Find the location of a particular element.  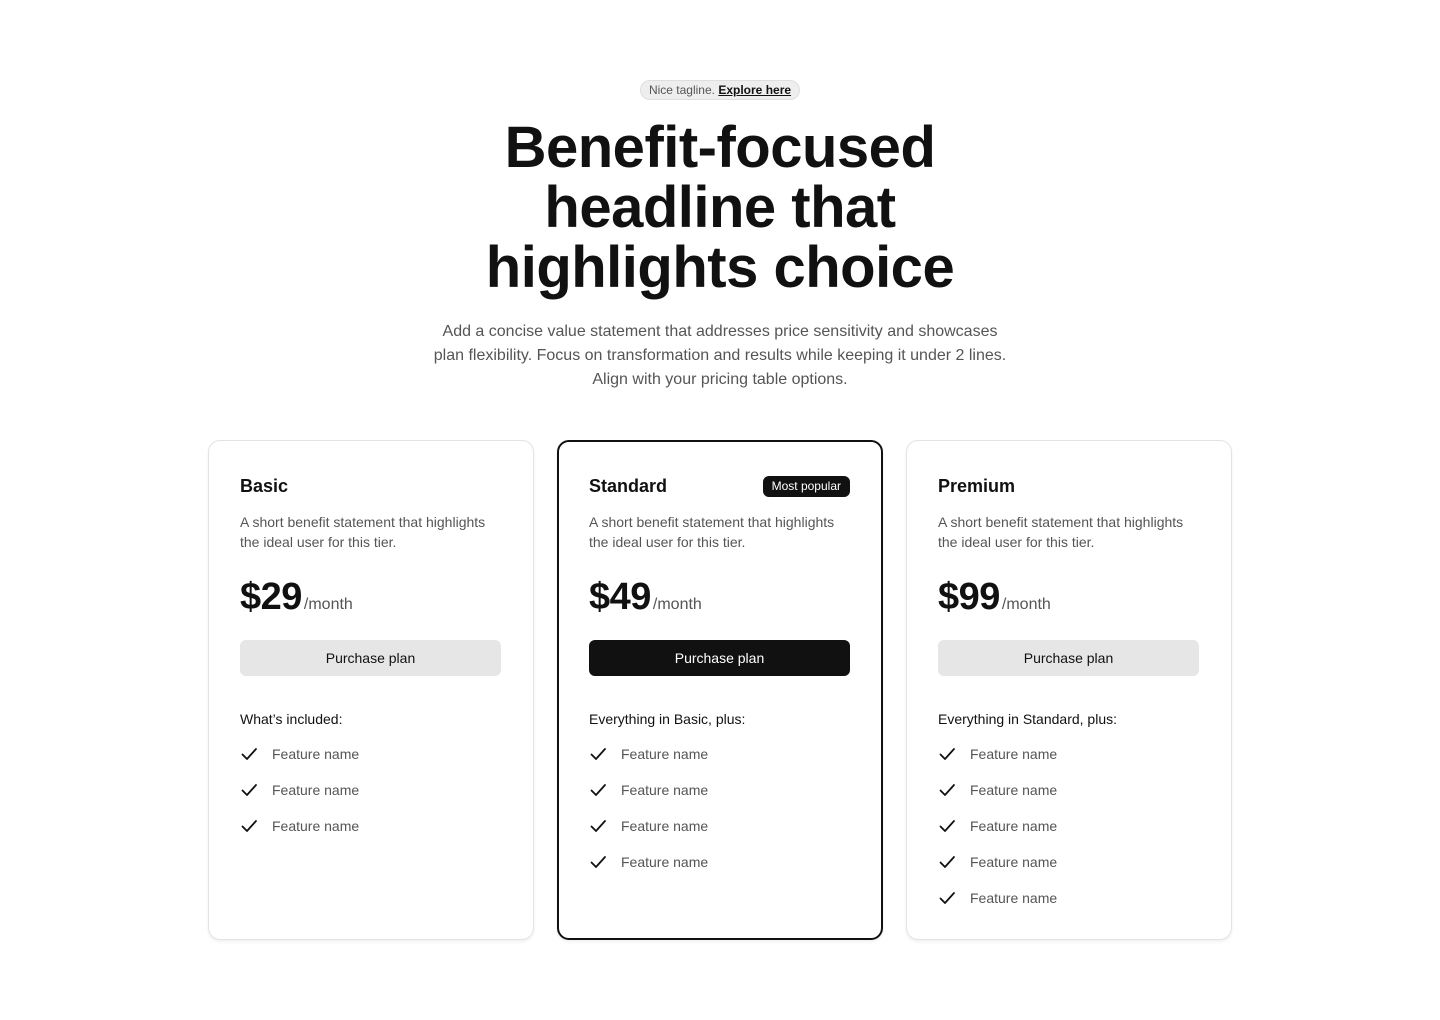

headline-line: headline that is located at coordinates (720, 207).